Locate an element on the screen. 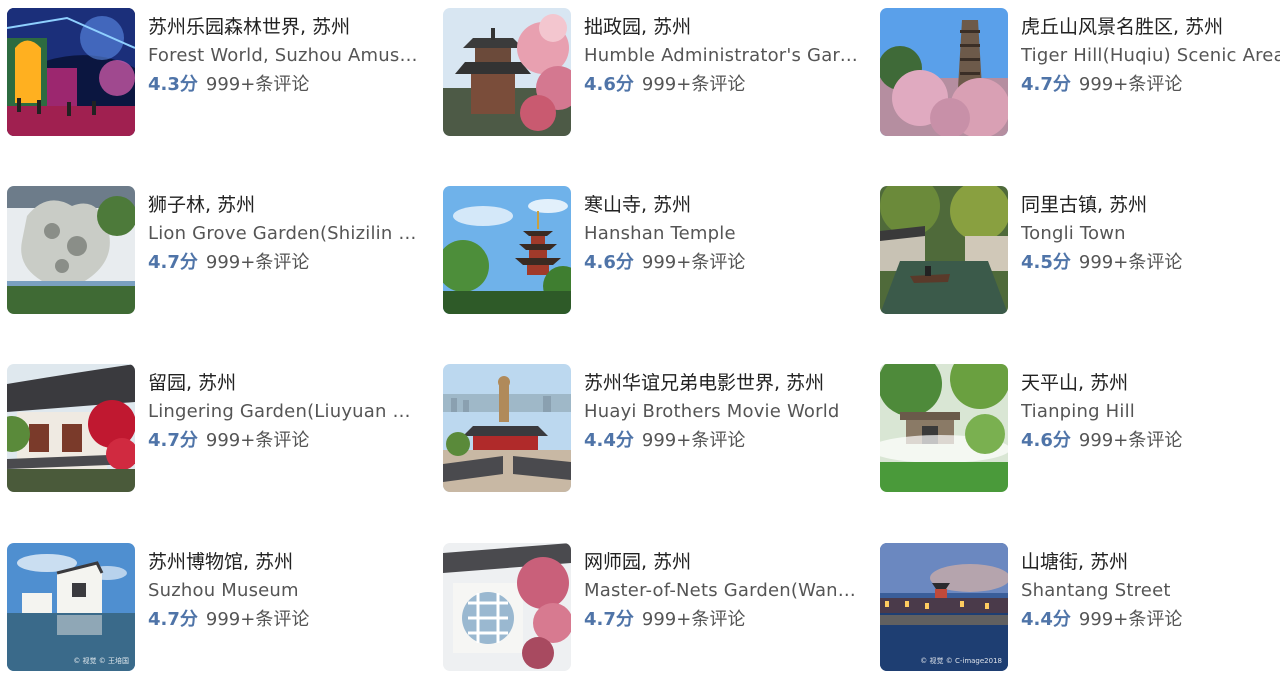  attraction-subtitle: Hanshan Temple is located at coordinates (660, 233).